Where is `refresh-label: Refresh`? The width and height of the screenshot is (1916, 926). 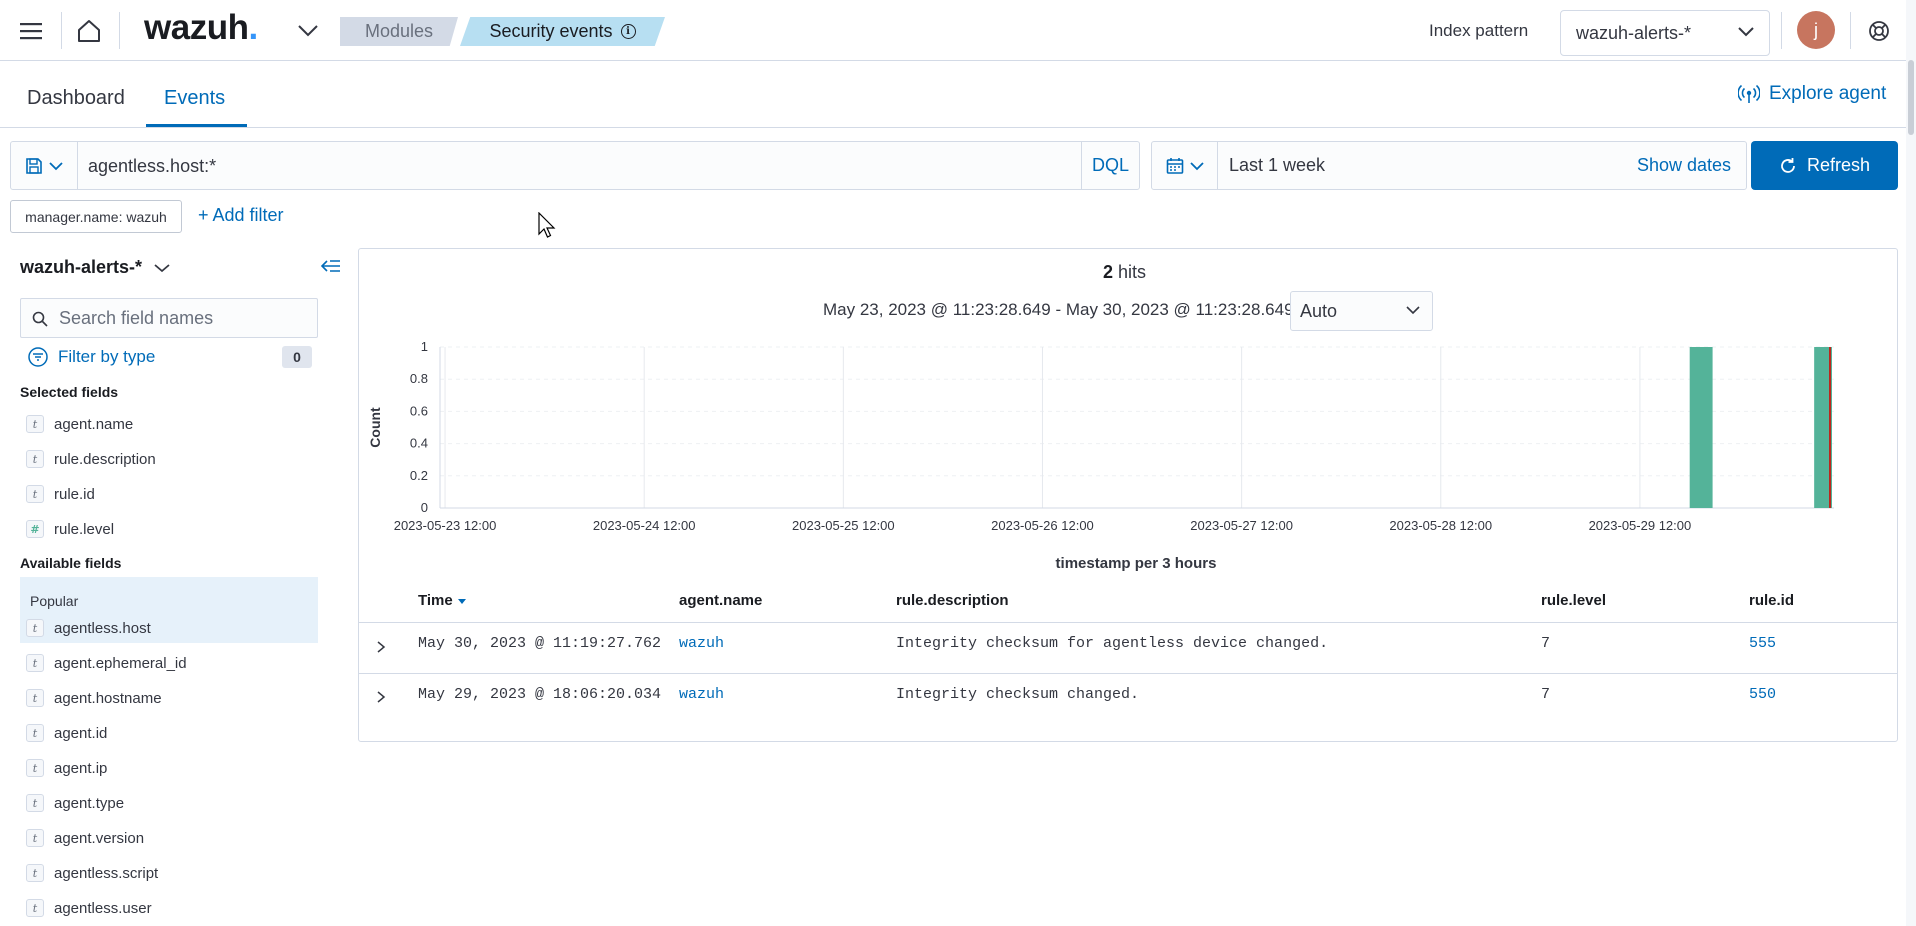 refresh-label: Refresh is located at coordinates (1838, 165).